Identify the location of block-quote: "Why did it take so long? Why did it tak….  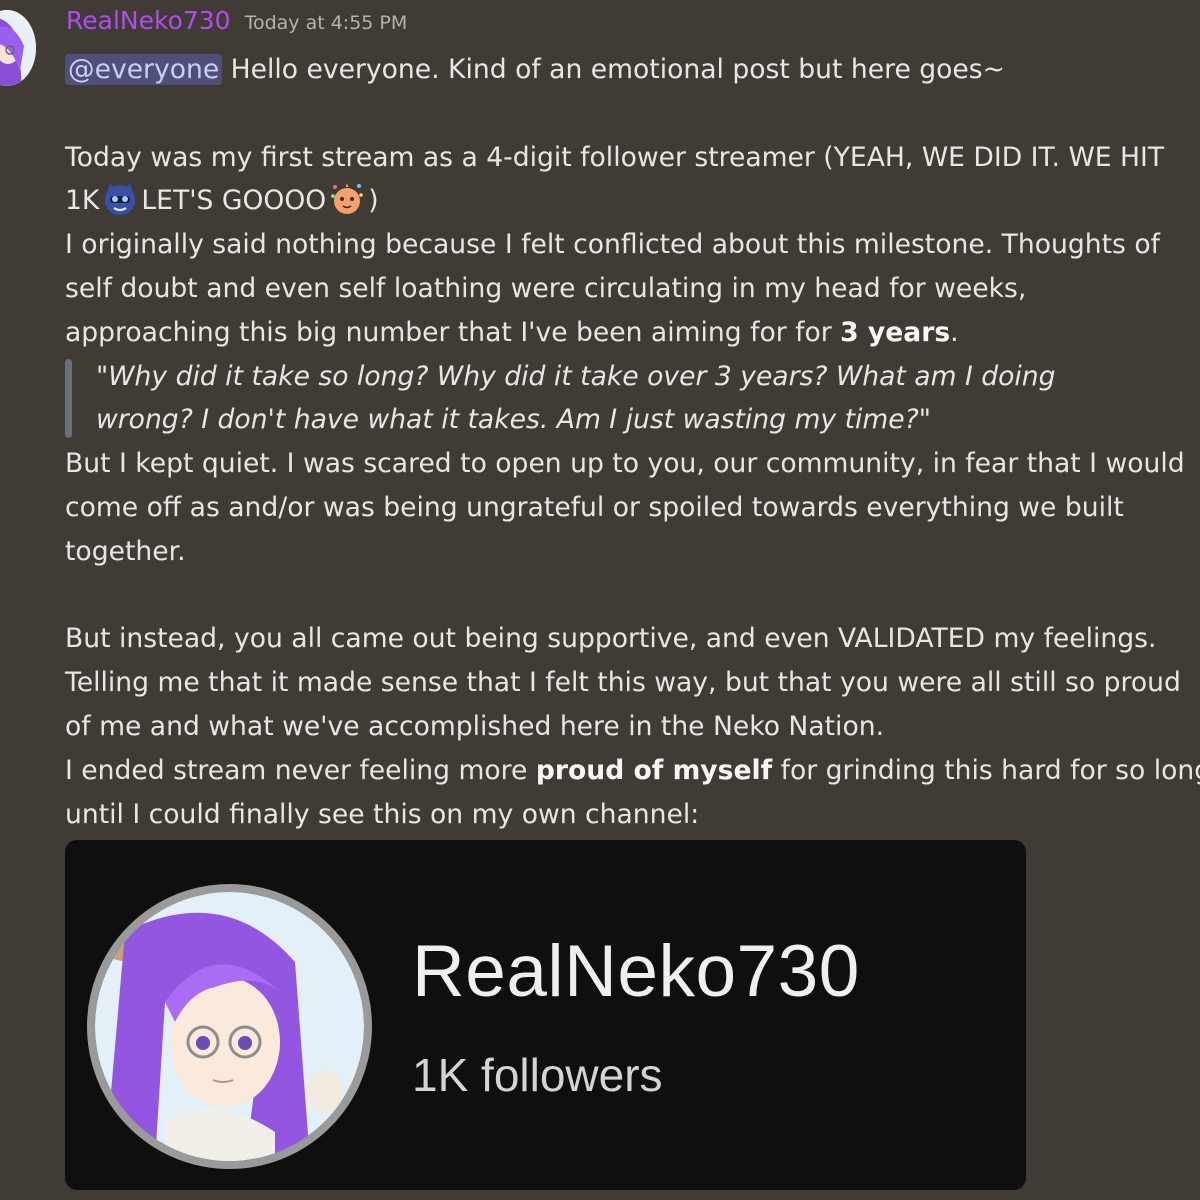
(630, 399).